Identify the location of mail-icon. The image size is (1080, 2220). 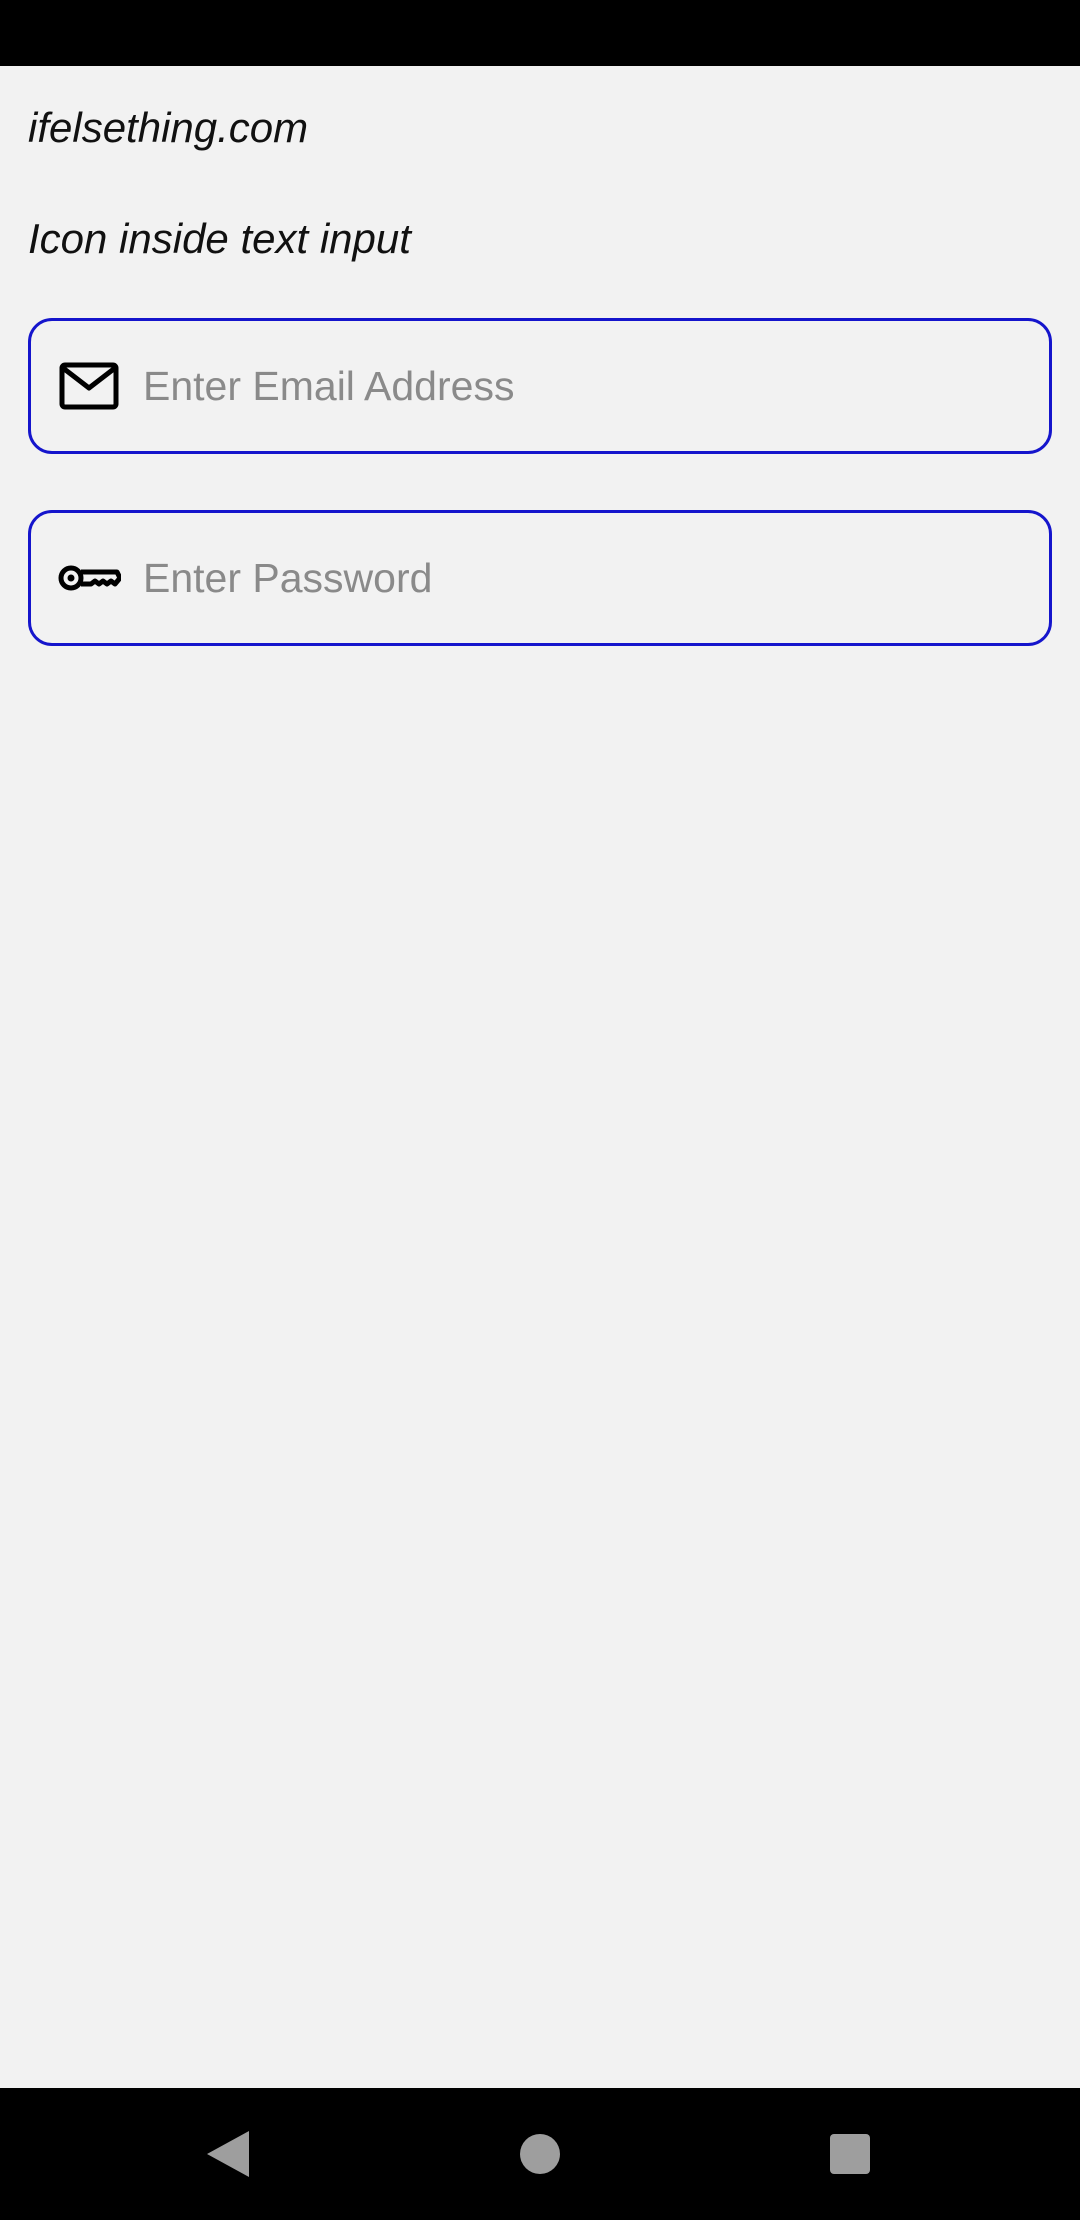
(89, 386).